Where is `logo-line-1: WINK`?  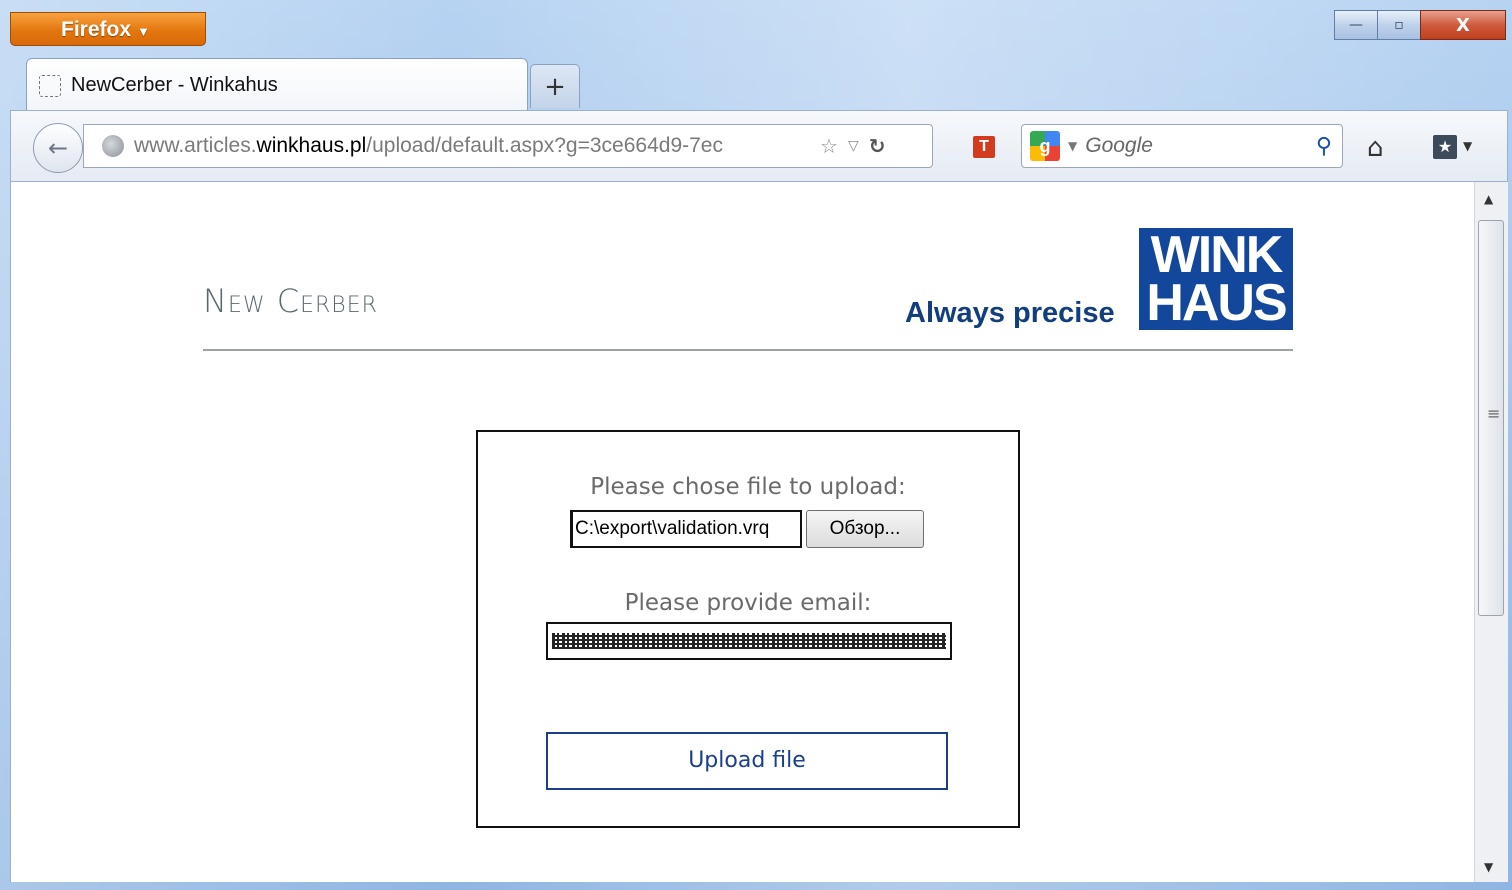
logo-line-1: WINK is located at coordinates (1217, 255).